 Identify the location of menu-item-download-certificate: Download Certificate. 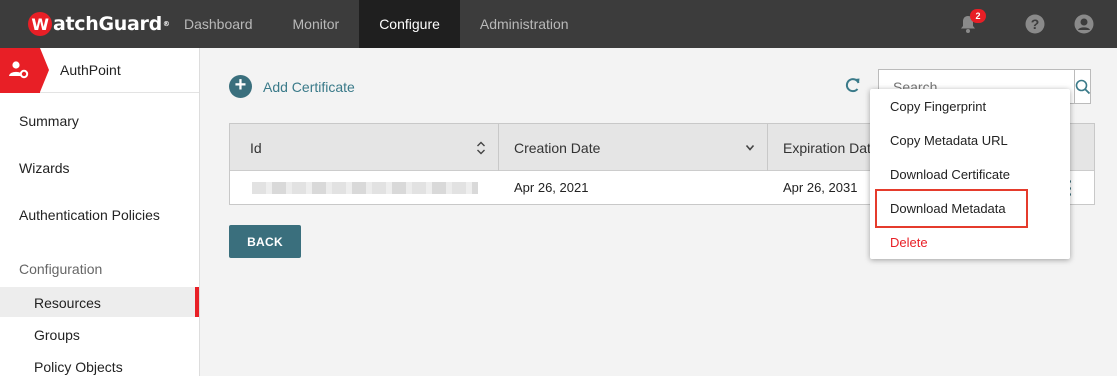
(950, 174).